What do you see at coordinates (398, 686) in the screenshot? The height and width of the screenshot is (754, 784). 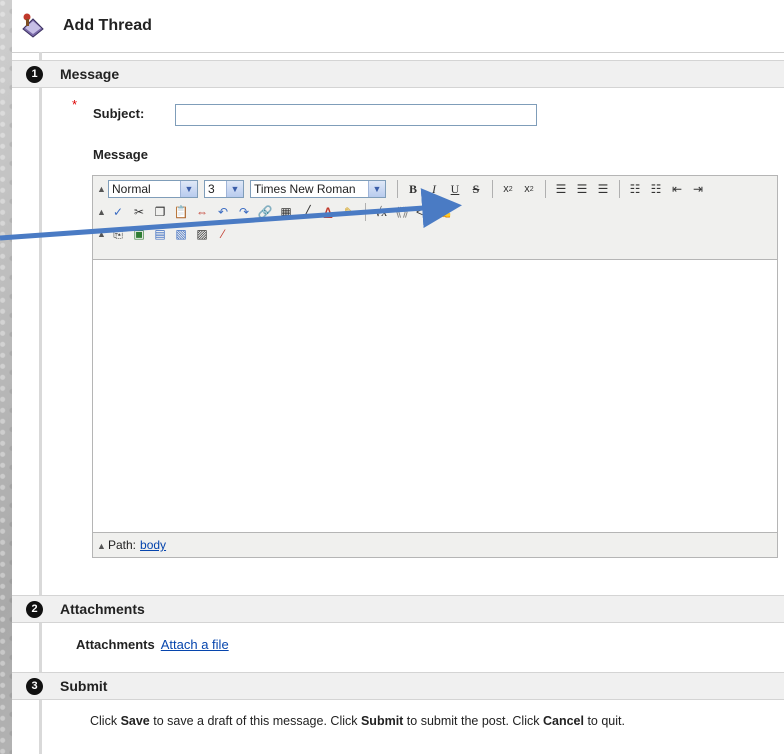 I see `section-submit: 3 Submit` at bounding box center [398, 686].